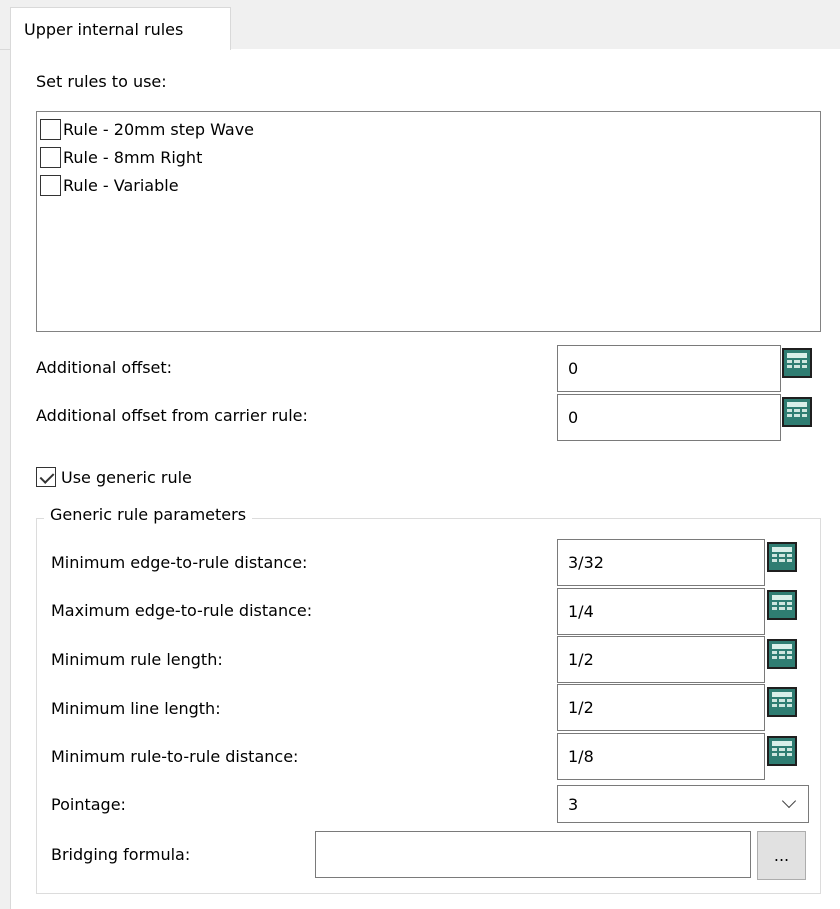 The image size is (840, 909). I want to click on carrier-offset-input: 0, so click(669, 417).